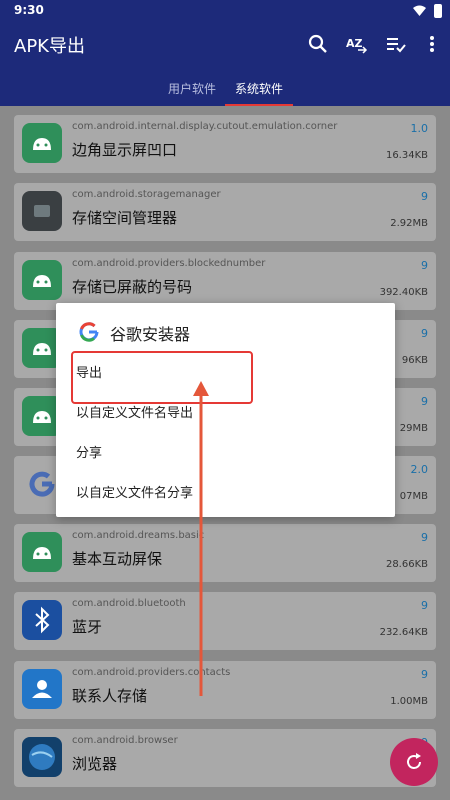  I want to click on package-name: com.android.bluetooth, so click(129, 603).